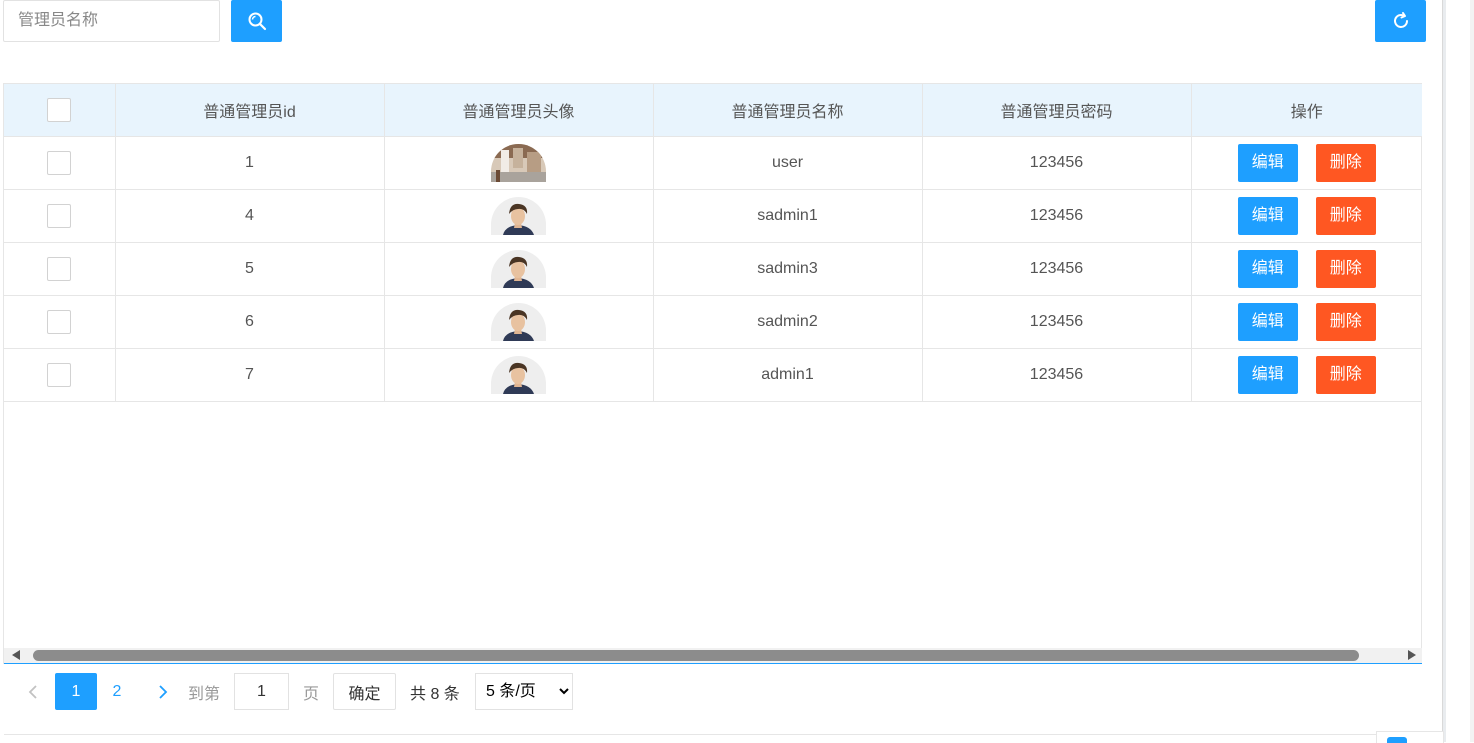 This screenshot has width=1474, height=743. I want to click on cell-name: sadmin3, so click(788, 269).